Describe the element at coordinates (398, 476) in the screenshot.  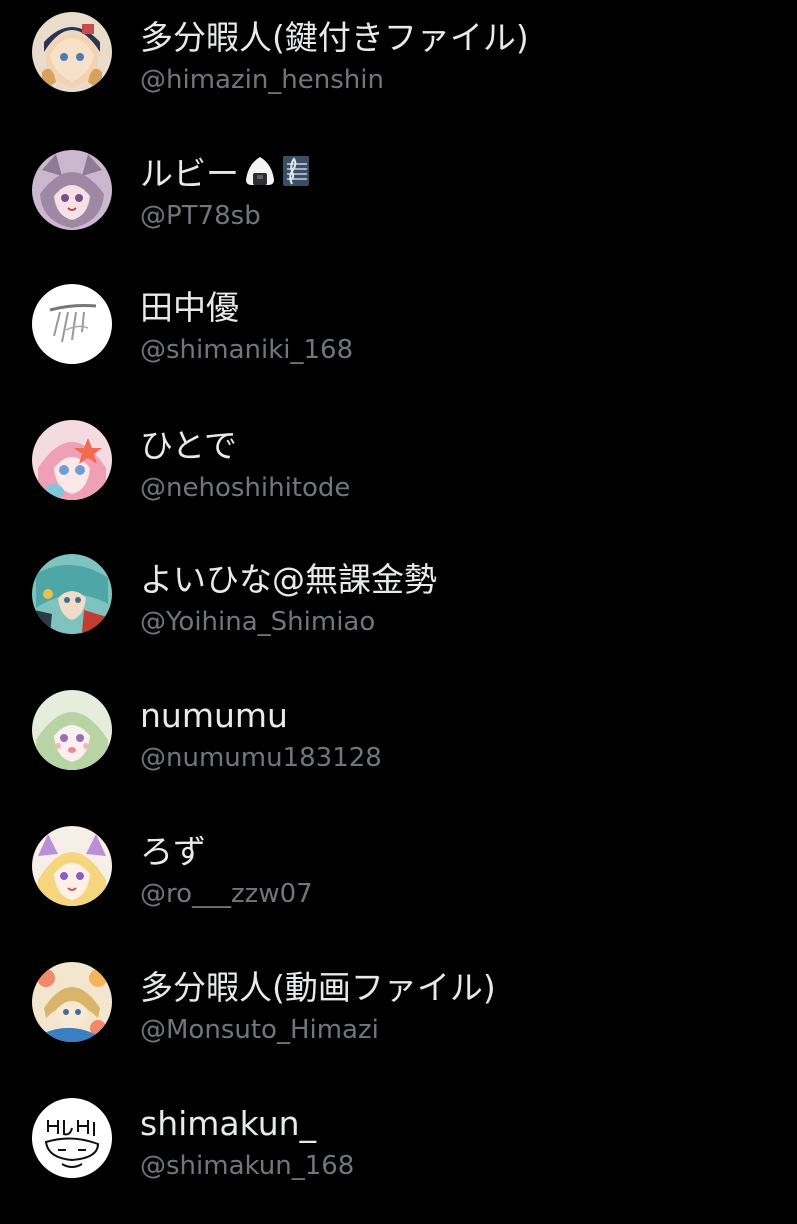
I see `user-row: ひとで @nehoshihitode` at that location.